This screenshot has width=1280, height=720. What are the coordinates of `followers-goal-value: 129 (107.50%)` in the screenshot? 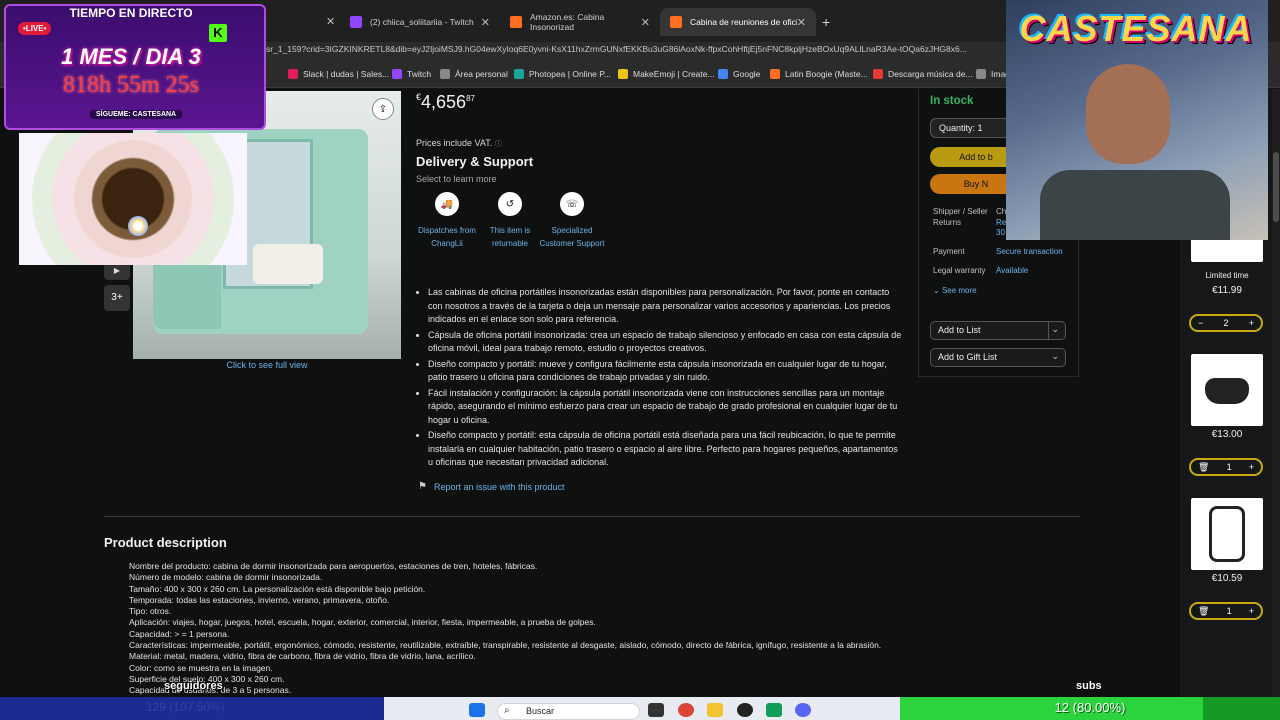 It's located at (185, 707).